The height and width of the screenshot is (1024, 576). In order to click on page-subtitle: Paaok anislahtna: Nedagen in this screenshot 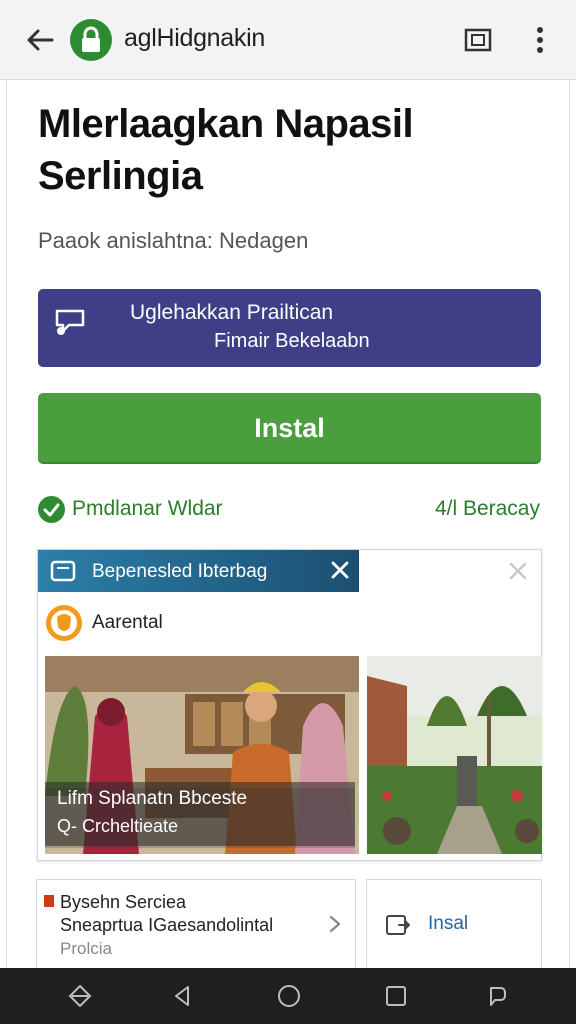, I will do `click(173, 240)`.